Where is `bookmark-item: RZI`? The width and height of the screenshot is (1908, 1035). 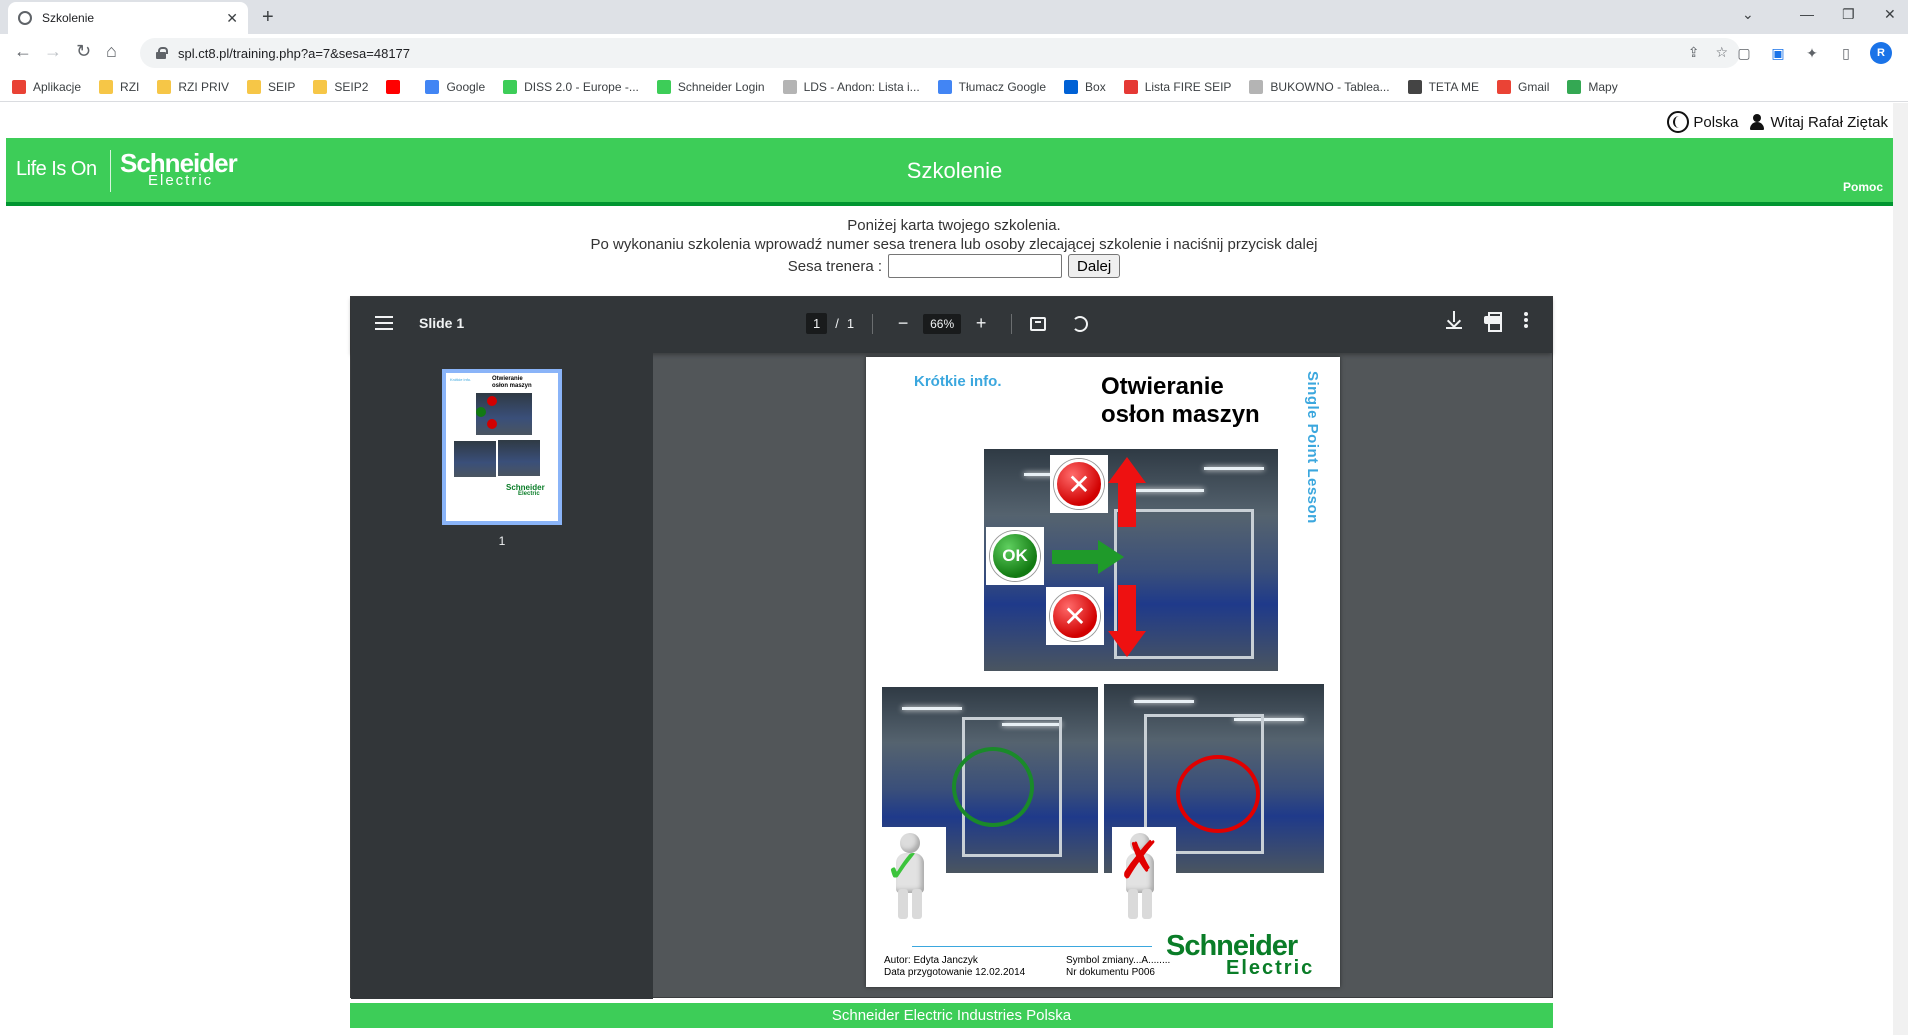 bookmark-item: RZI is located at coordinates (119, 86).